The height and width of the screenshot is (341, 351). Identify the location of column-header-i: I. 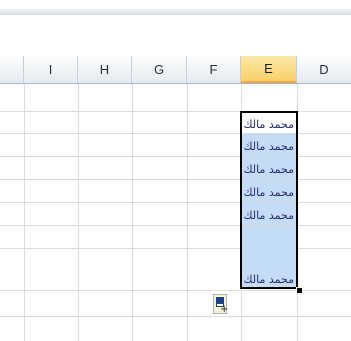
(51, 69).